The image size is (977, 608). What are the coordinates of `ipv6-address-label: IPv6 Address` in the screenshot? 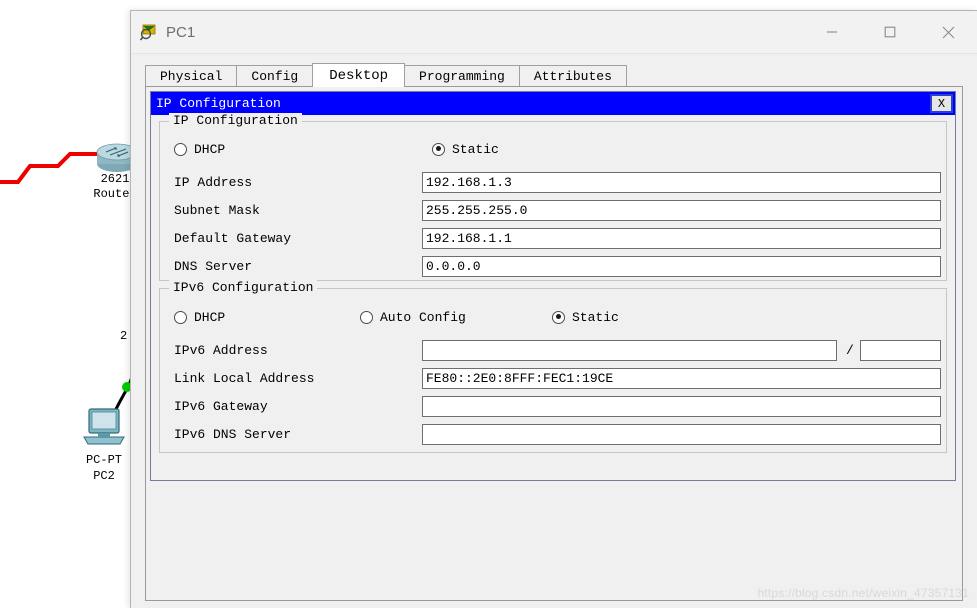 It's located at (221, 350).